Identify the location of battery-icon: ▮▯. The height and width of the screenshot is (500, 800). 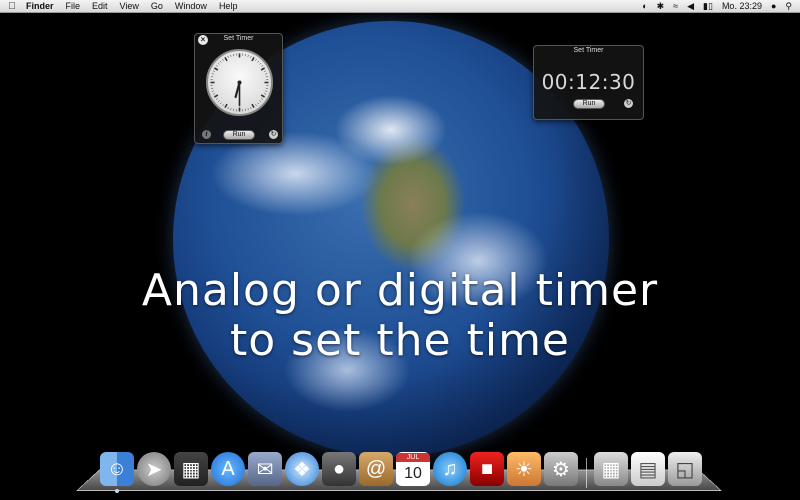
(708, 6).